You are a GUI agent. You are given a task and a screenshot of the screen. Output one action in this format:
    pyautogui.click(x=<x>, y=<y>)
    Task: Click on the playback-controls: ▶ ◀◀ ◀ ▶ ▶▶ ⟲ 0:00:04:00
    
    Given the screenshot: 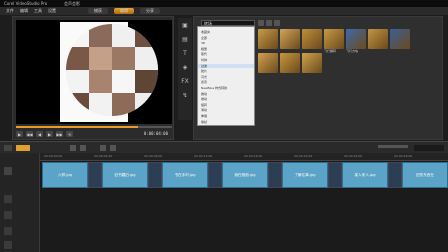 What is the action you would take?
    pyautogui.click(x=94, y=134)
    